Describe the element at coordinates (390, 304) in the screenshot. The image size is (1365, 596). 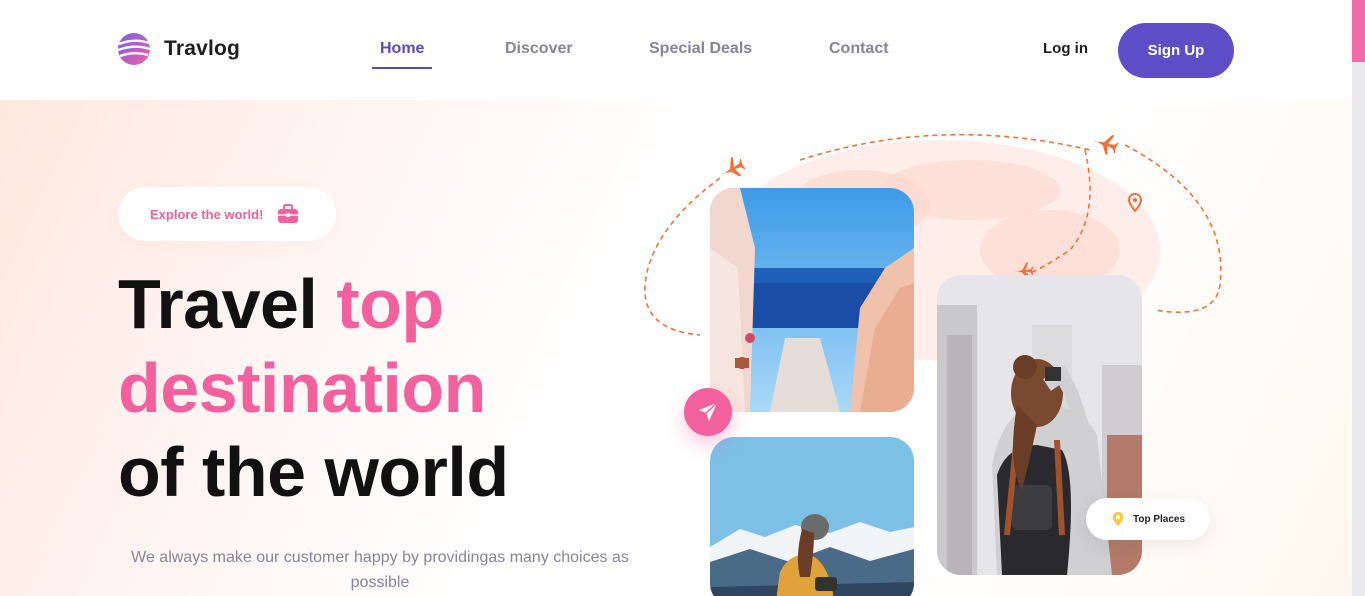
I see `headline-top: top` at that location.